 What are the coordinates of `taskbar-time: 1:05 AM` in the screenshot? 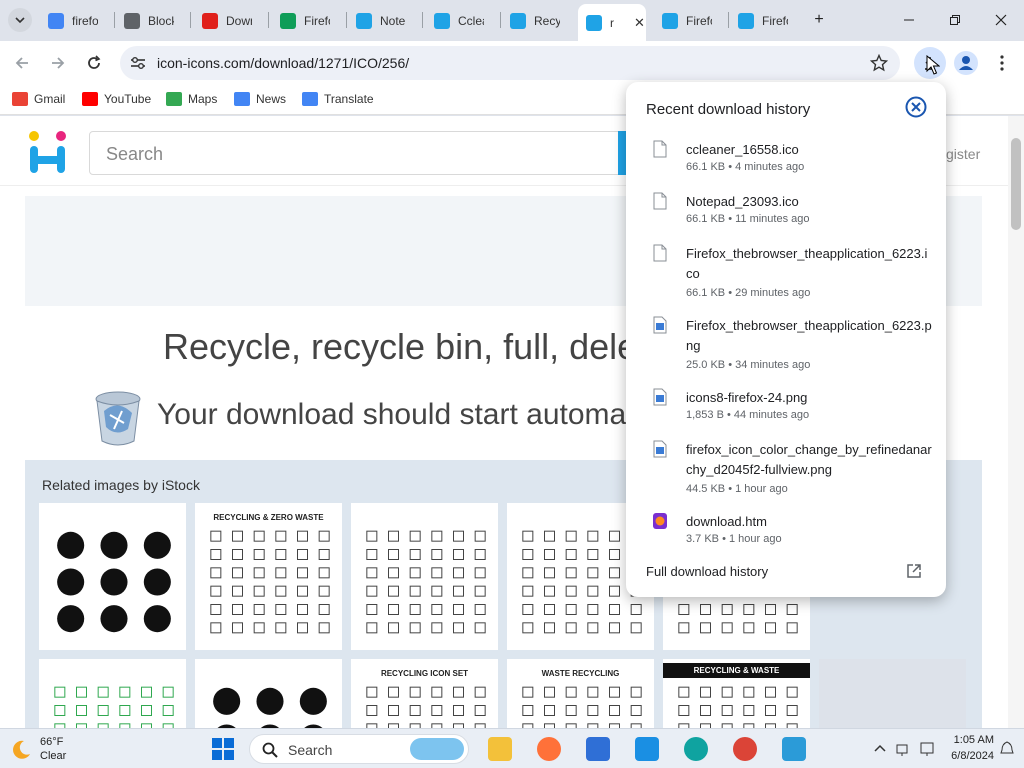 It's located at (969, 740).